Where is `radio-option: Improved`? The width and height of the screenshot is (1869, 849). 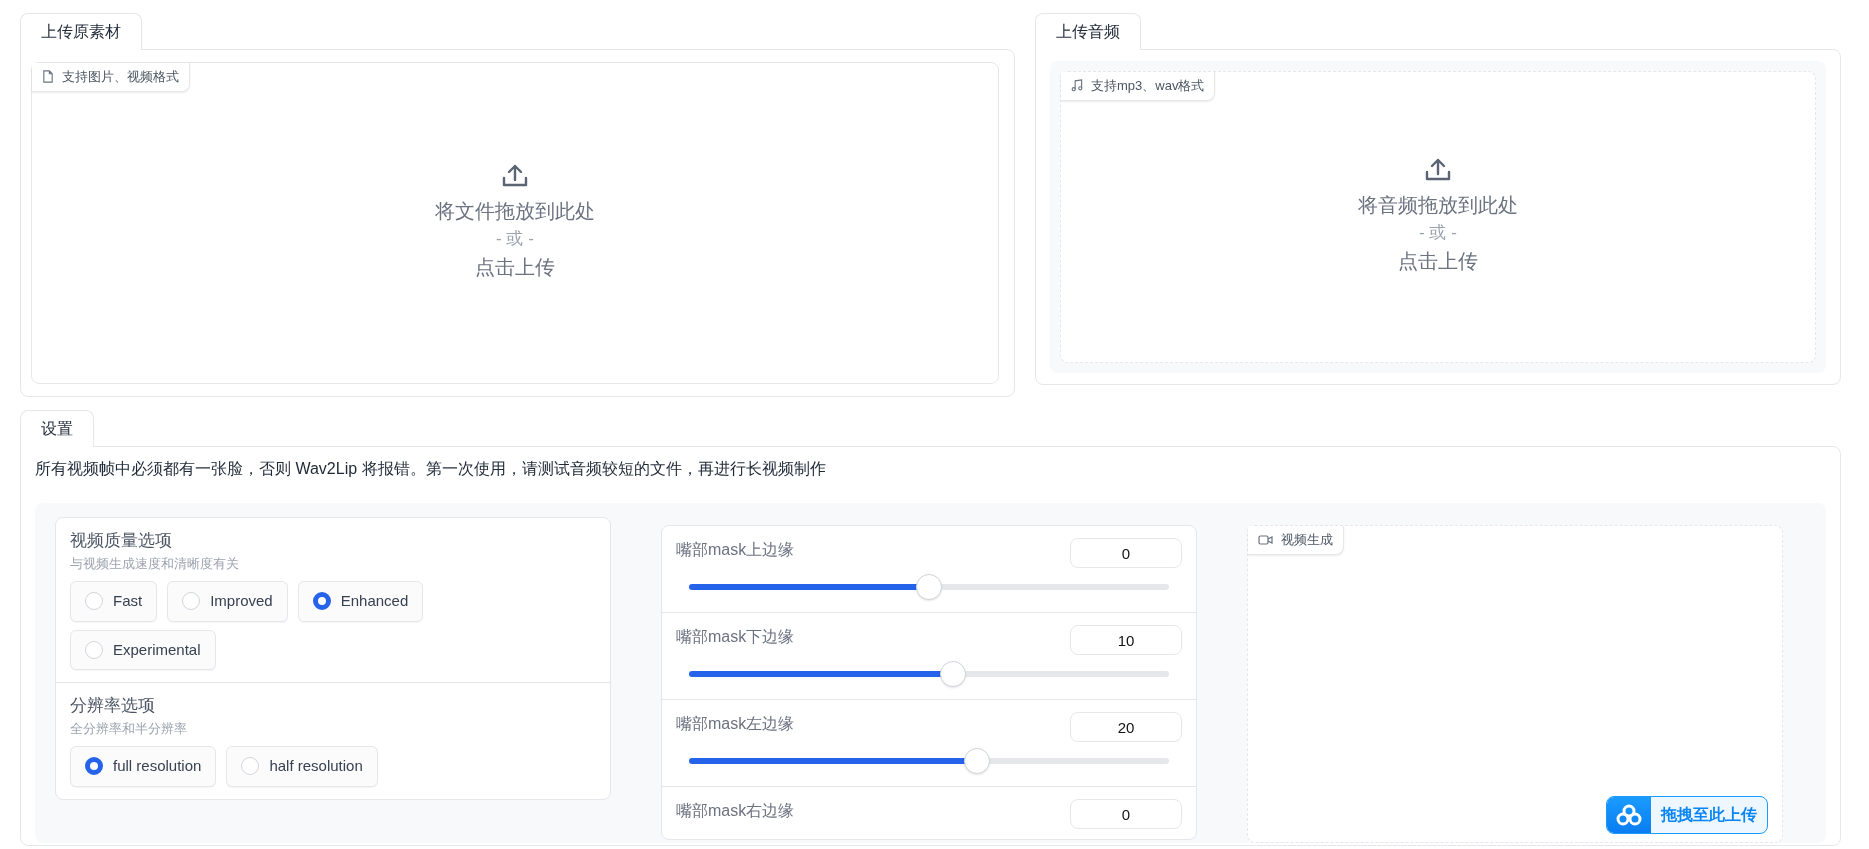 radio-option: Improved is located at coordinates (227, 601).